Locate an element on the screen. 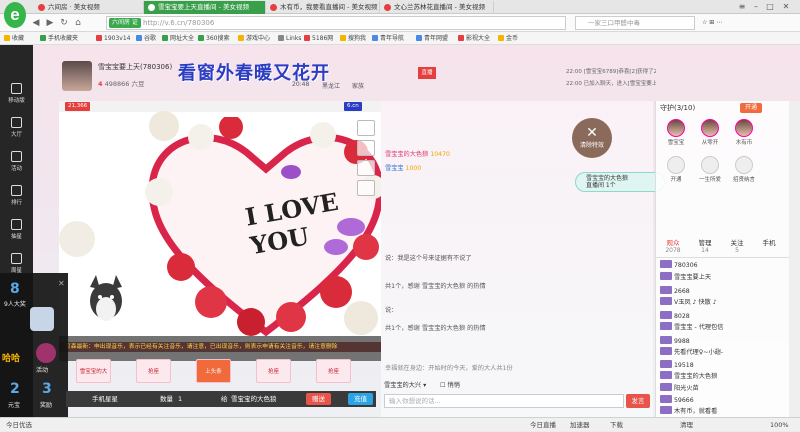 This screenshot has height=432, width=800. guard-avatar: 招贤纳言 is located at coordinates (744, 169).